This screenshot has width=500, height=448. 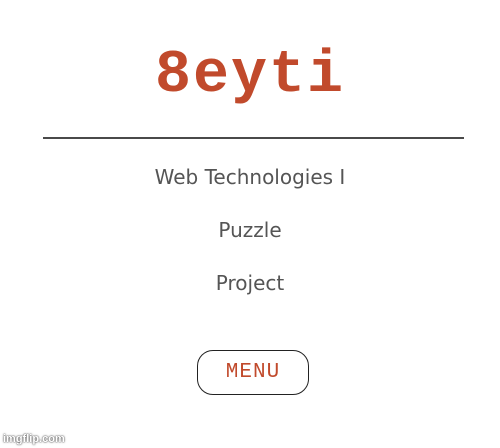 What do you see at coordinates (250, 283) in the screenshot?
I see `nav-item-project: Project` at bounding box center [250, 283].